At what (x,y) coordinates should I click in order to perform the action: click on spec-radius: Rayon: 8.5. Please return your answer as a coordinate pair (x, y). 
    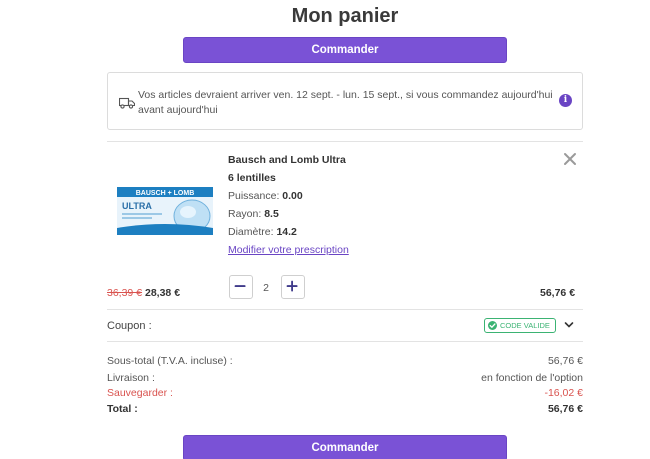
    Looking at the image, I should click on (253, 214).